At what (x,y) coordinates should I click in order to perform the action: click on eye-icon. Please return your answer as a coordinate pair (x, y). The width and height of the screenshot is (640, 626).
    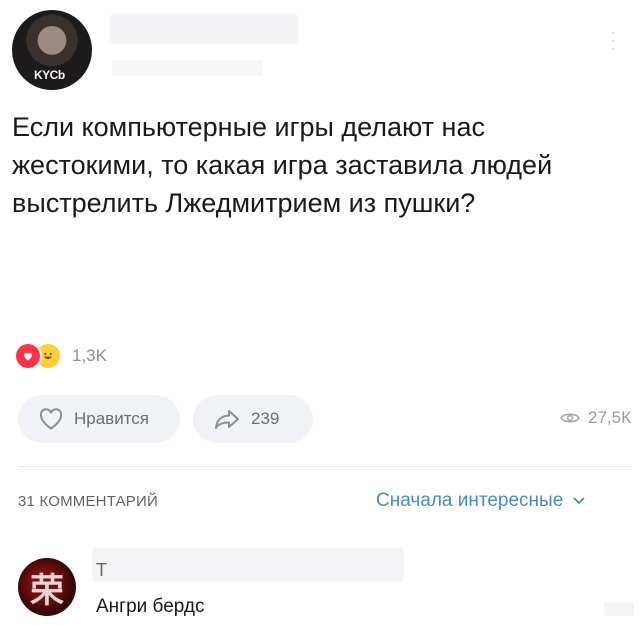
    Looking at the image, I should click on (570, 418).